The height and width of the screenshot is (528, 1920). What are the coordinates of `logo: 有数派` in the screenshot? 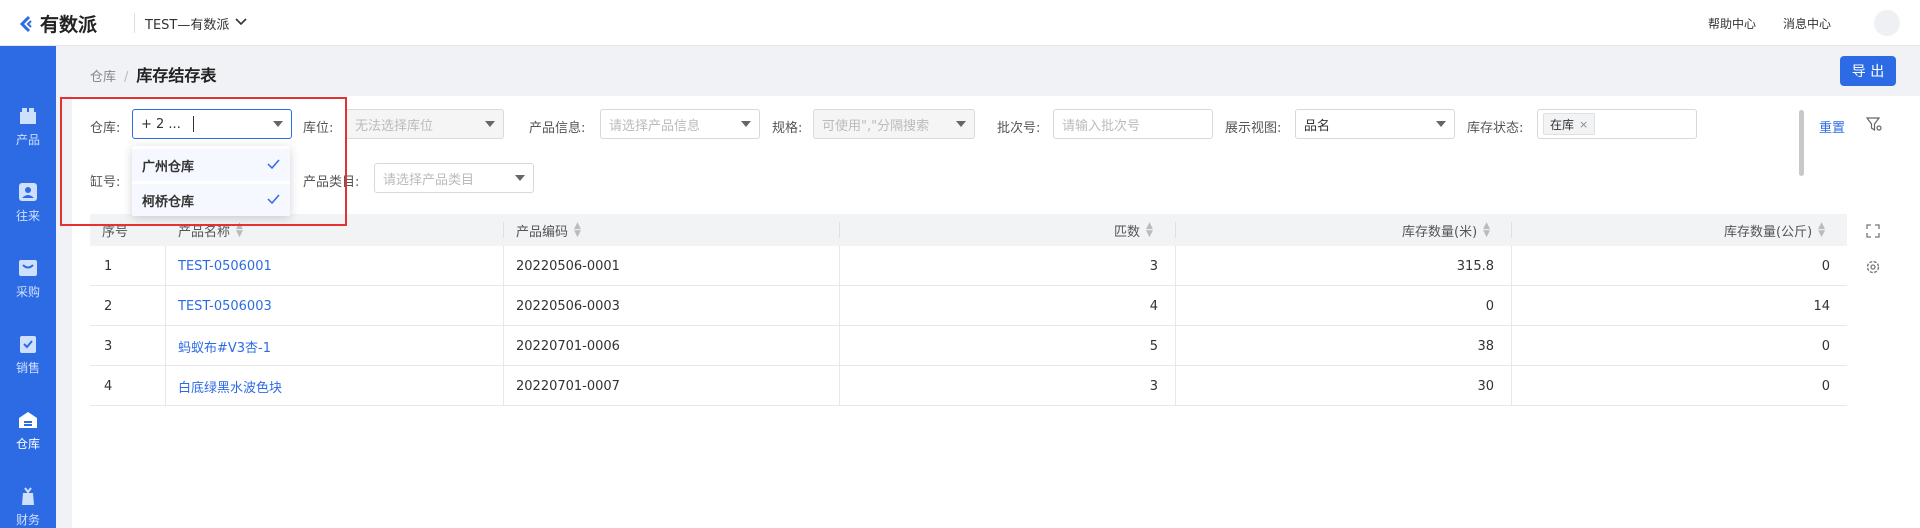 It's located at (57, 23).